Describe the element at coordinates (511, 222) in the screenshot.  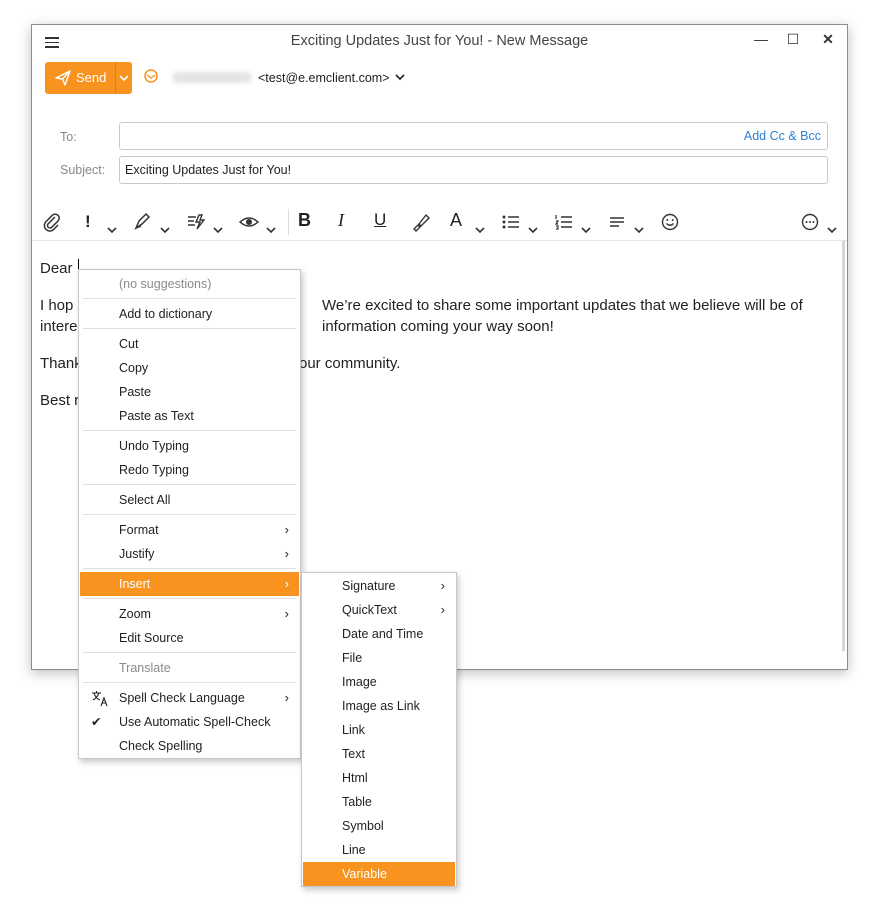
I see `bullet-list-icon` at that location.